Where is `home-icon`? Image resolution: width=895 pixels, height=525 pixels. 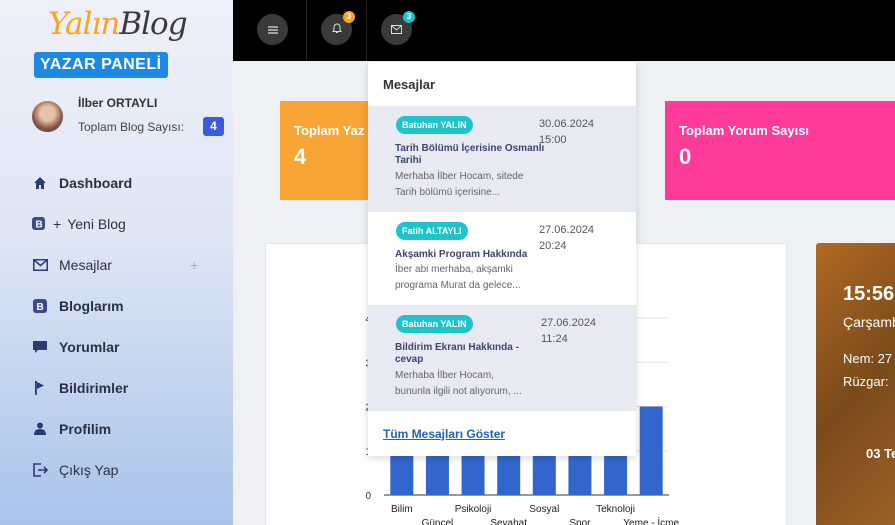 home-icon is located at coordinates (40, 183).